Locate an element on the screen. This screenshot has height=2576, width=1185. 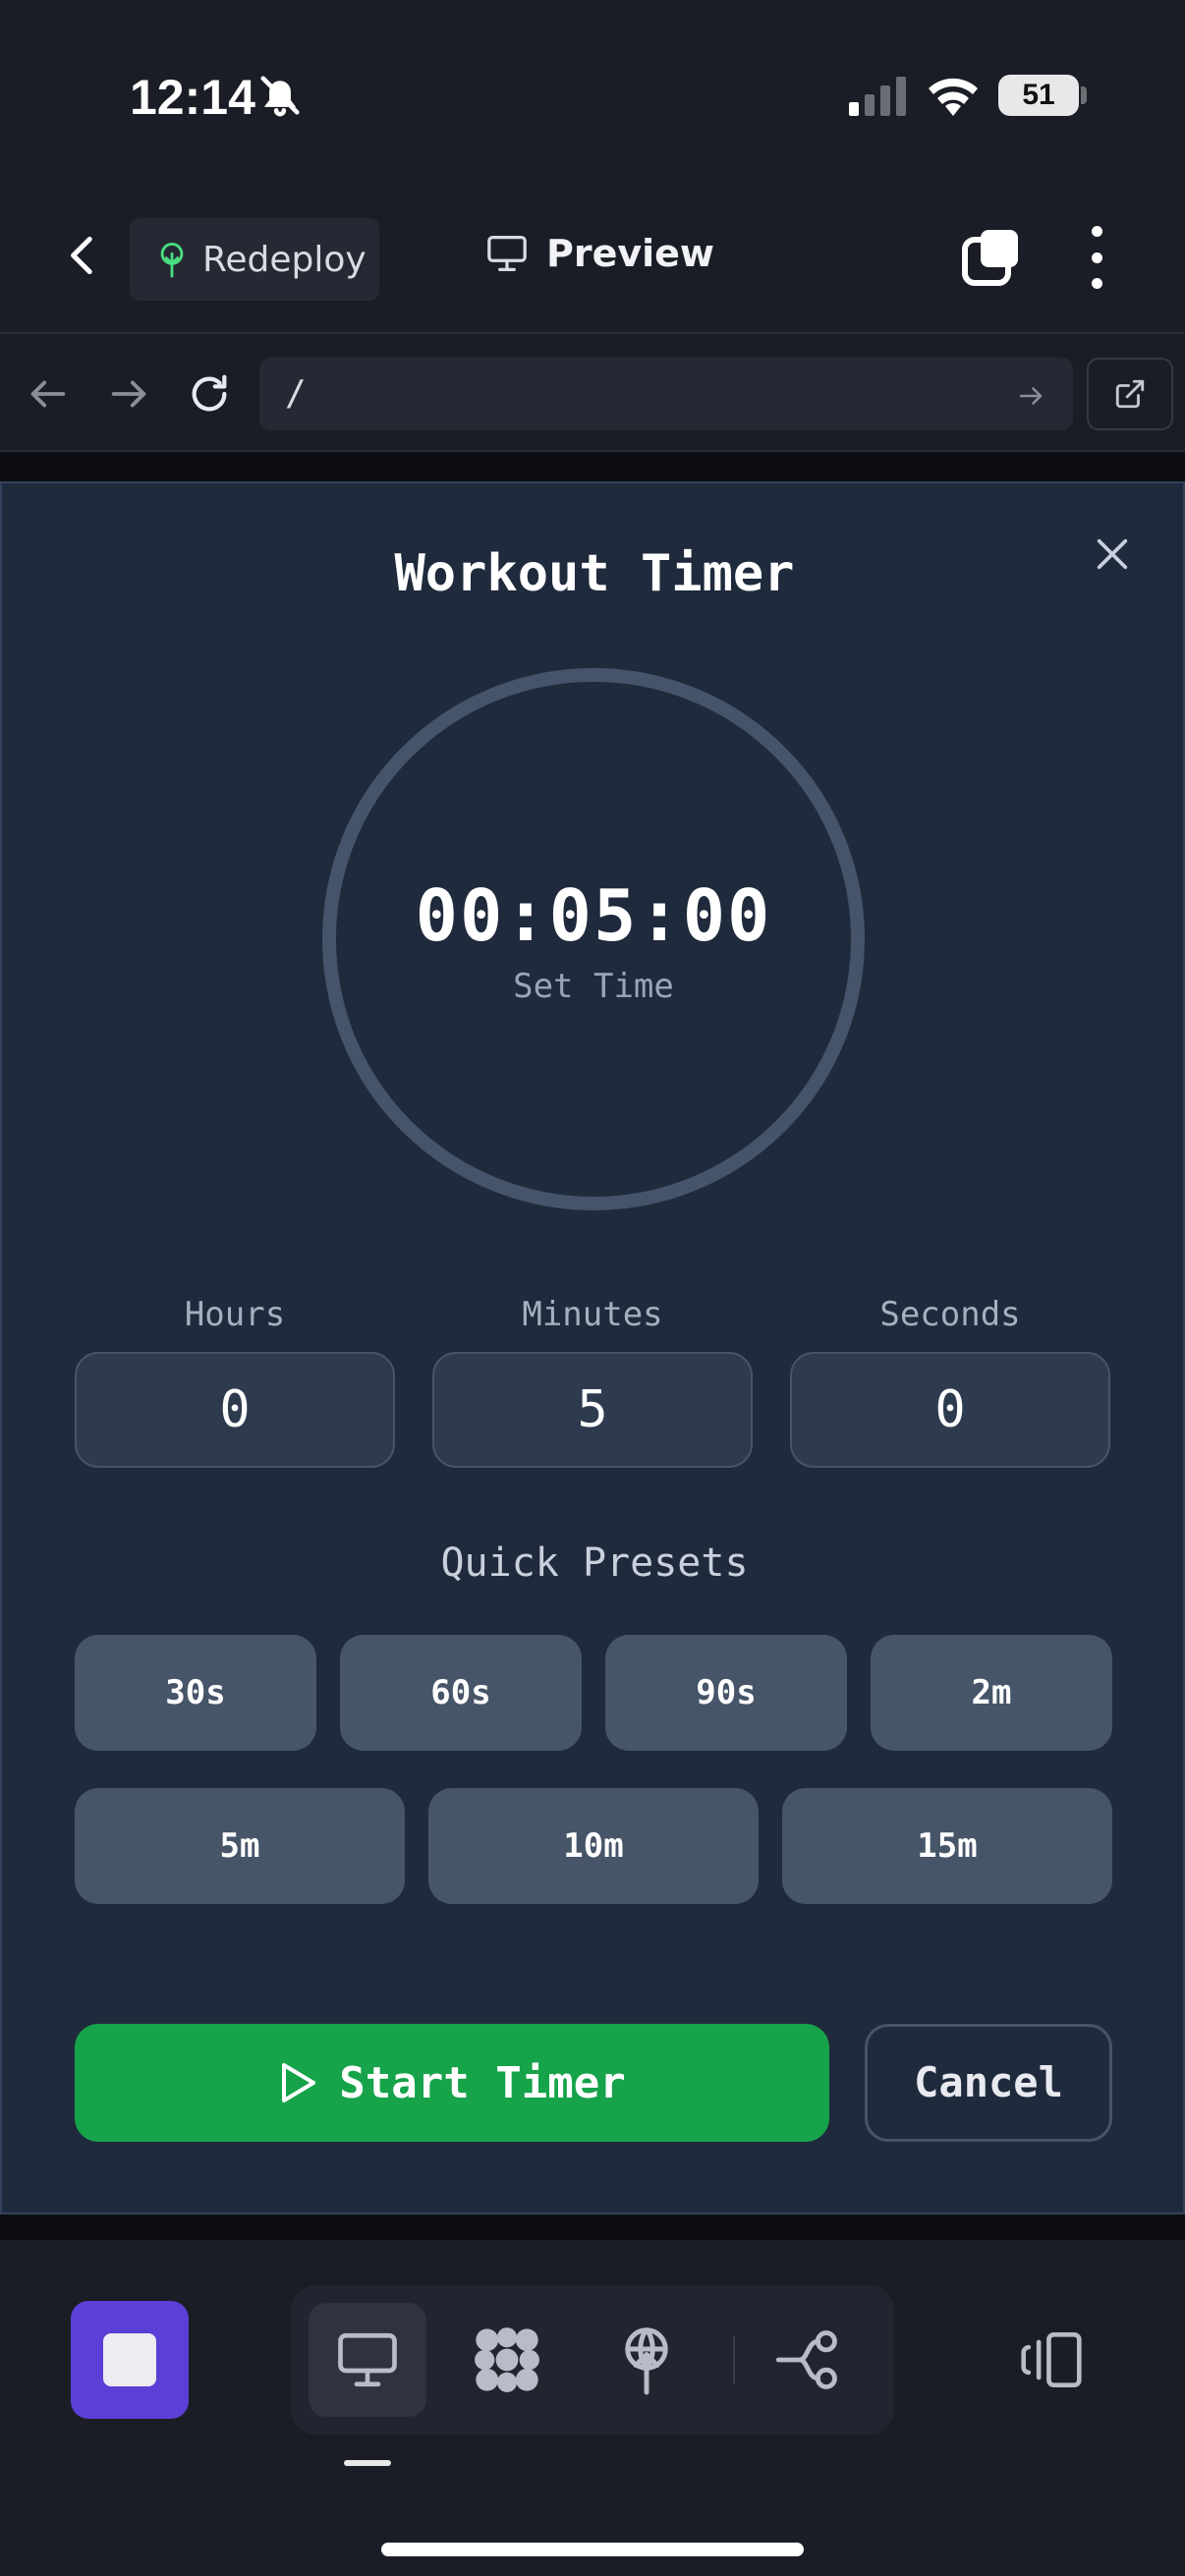
battery-icon: 51 is located at coordinates (1038, 95).